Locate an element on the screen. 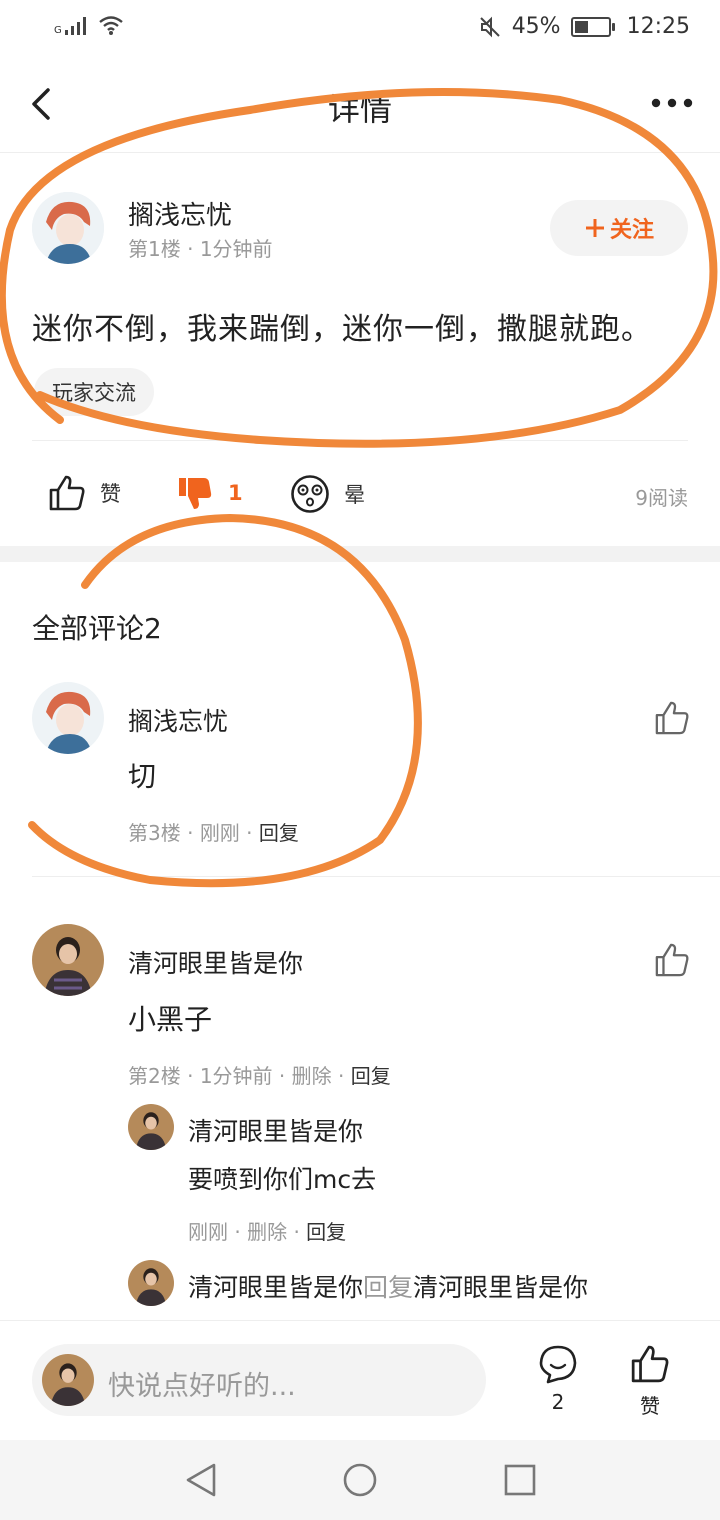  post-meta: 第1楼 · 1分钟前 is located at coordinates (200, 249).